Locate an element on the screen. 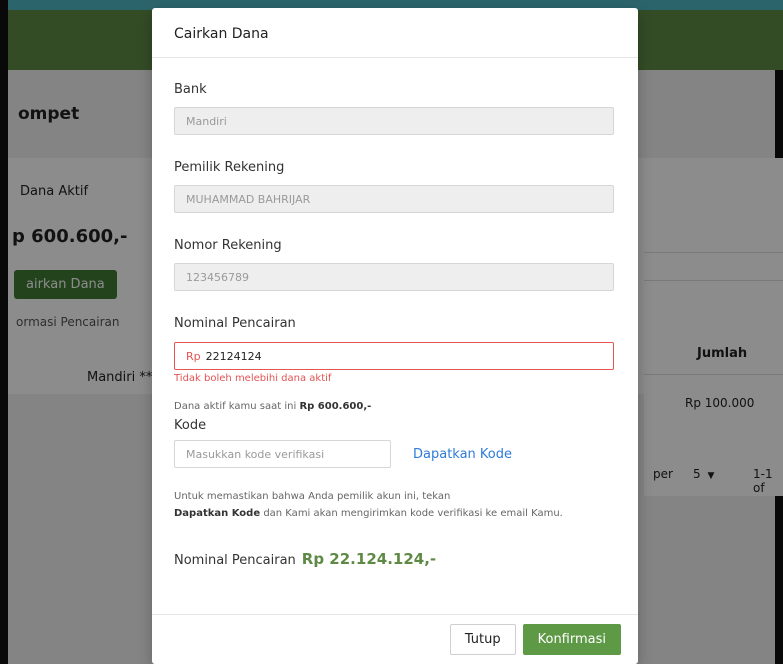  nominal-label: Nominal Pencairan is located at coordinates (235, 323).